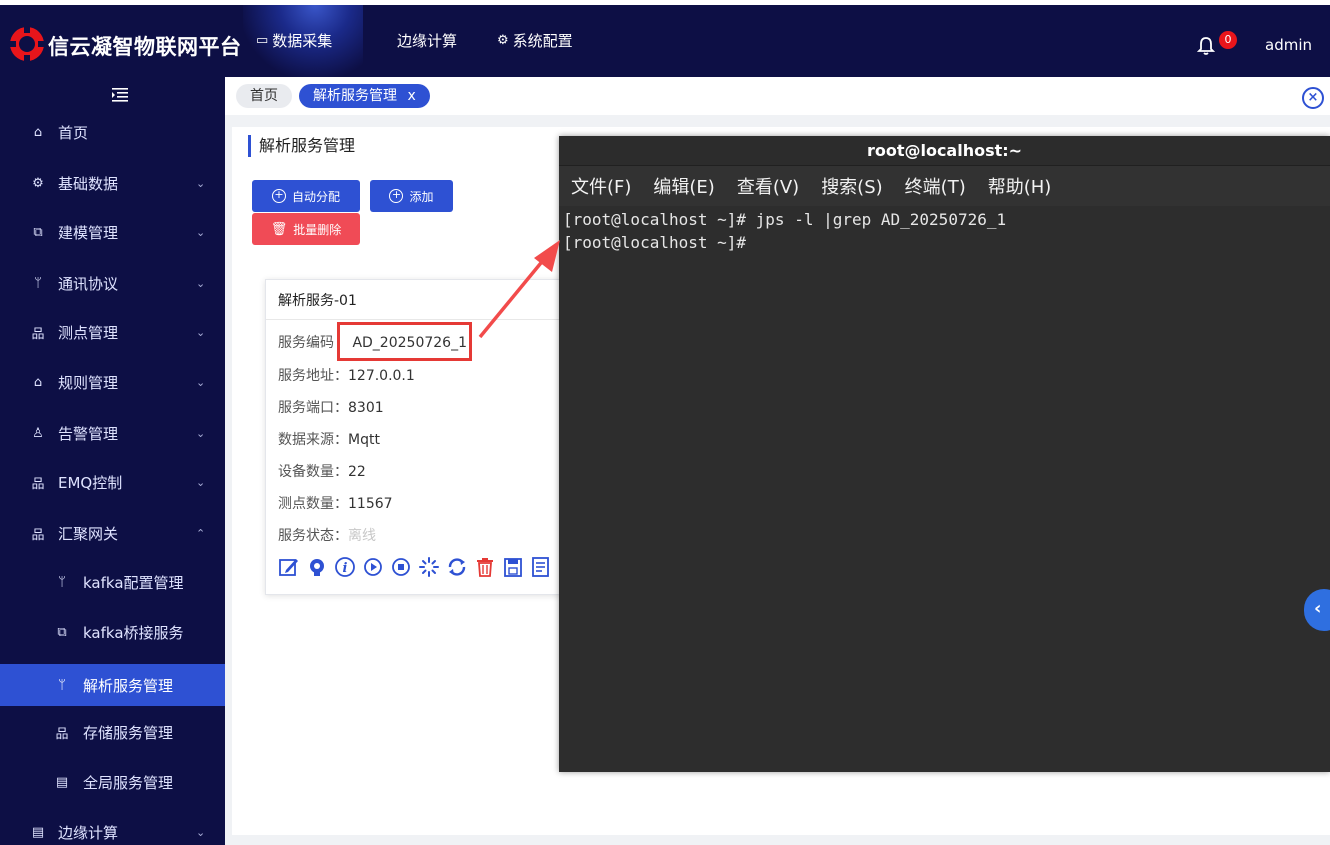 The height and width of the screenshot is (845, 1330). Describe the element at coordinates (112, 433) in the screenshot. I see `sidebar-item-alarms: ♙ 告警管理 ⌄` at that location.